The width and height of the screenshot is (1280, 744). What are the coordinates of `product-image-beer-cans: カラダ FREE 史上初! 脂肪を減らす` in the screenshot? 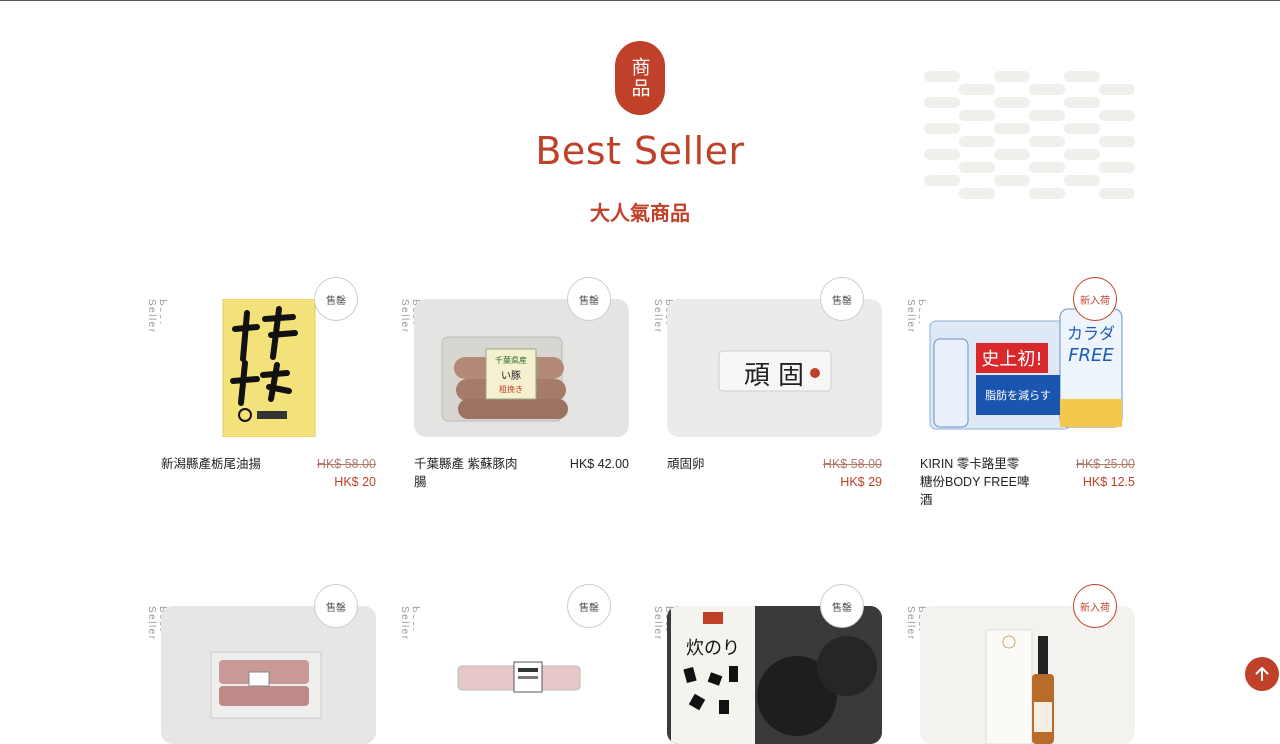 It's located at (1027, 368).